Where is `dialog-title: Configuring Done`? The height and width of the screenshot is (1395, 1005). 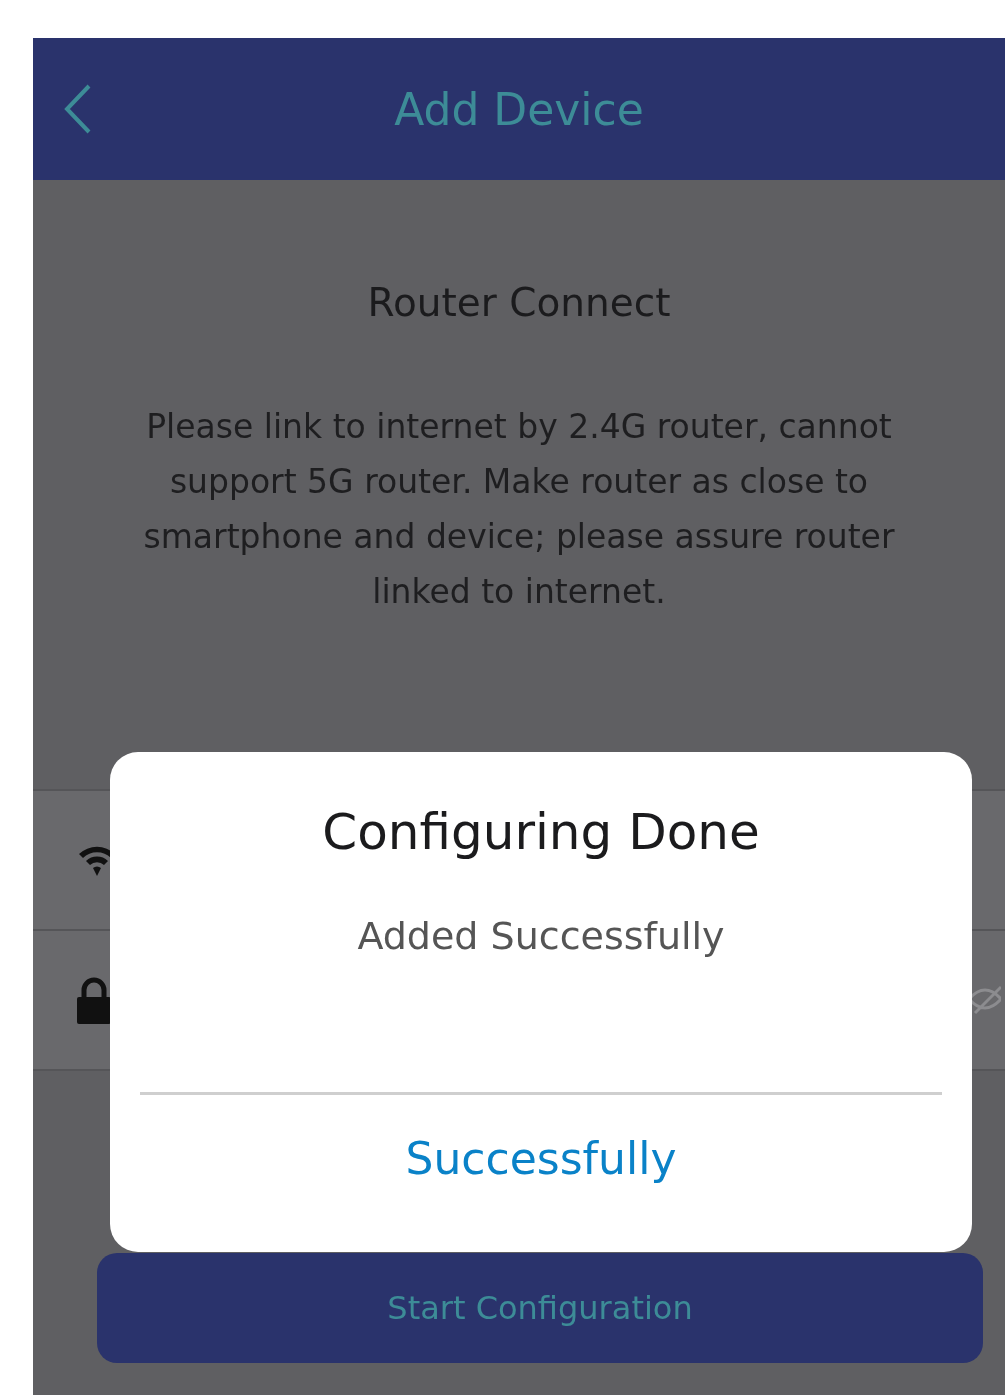
dialog-title: Configuring Done is located at coordinates (541, 832).